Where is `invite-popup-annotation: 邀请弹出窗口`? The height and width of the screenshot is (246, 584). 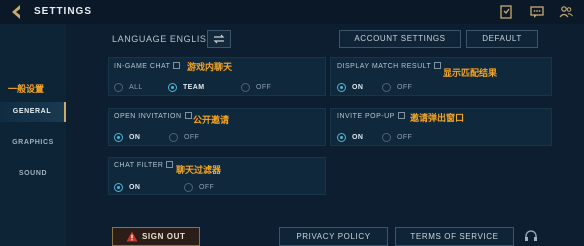 invite-popup-annotation: 邀请弹出窗口 is located at coordinates (437, 118).